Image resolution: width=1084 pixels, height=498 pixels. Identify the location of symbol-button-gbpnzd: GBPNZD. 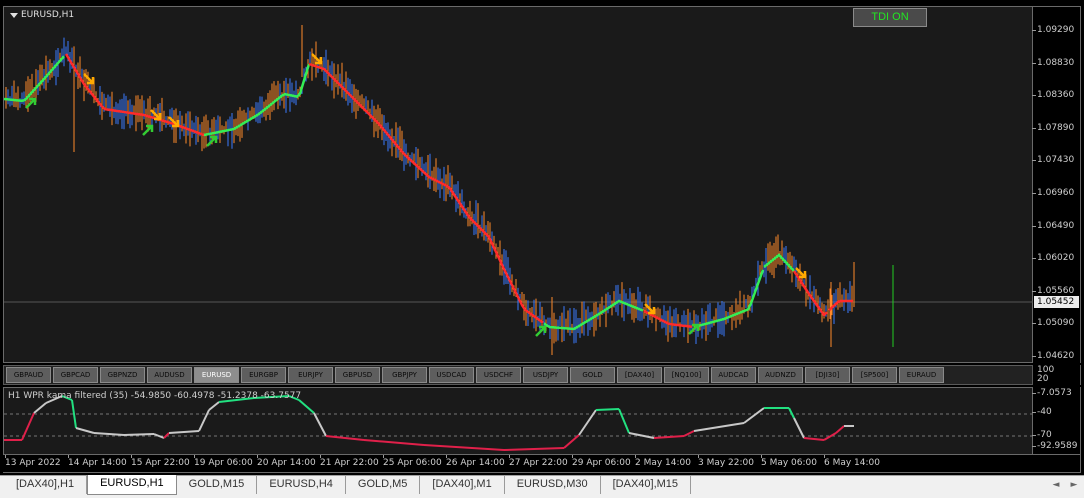
(122, 375).